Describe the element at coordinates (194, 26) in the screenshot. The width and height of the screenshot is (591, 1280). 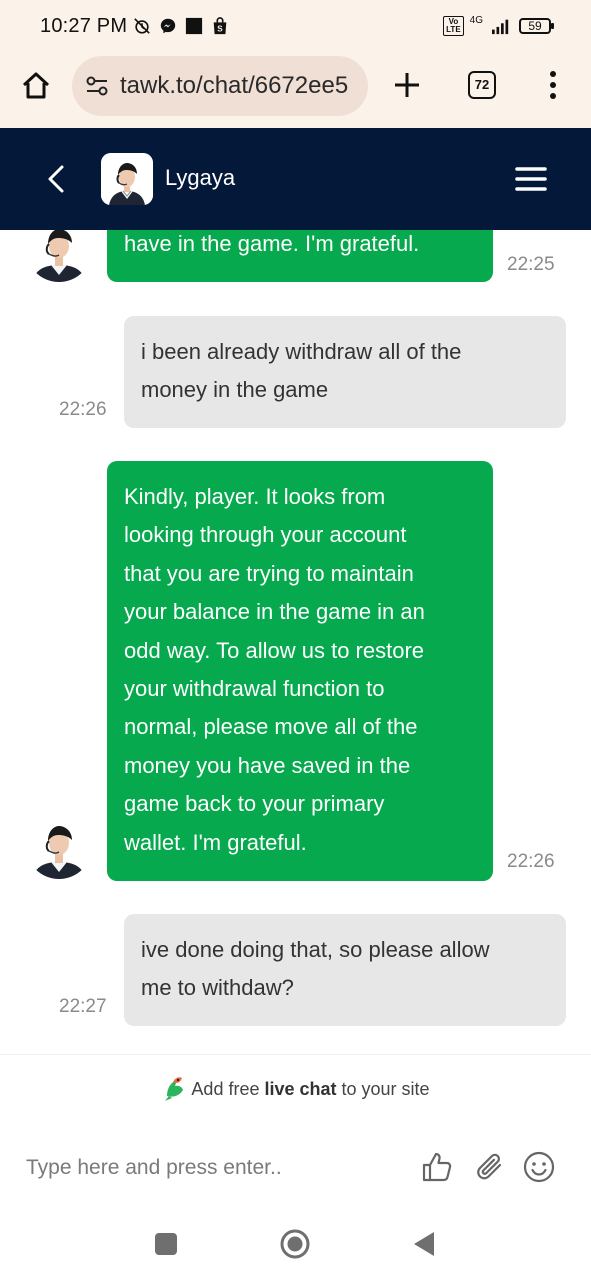
I see `square-notification-icon` at that location.